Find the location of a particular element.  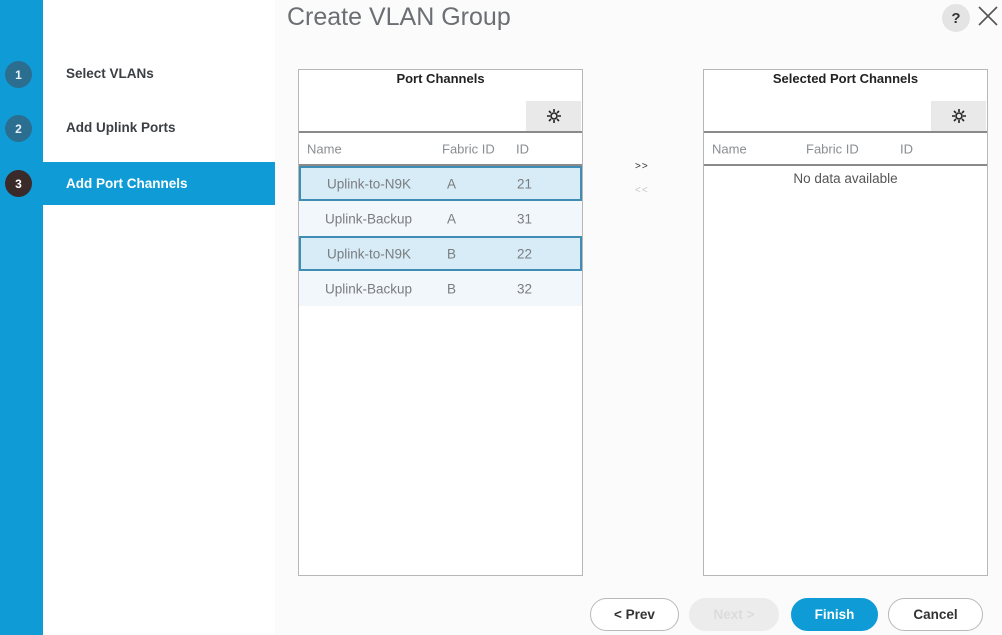

next-button: Next > is located at coordinates (734, 614).